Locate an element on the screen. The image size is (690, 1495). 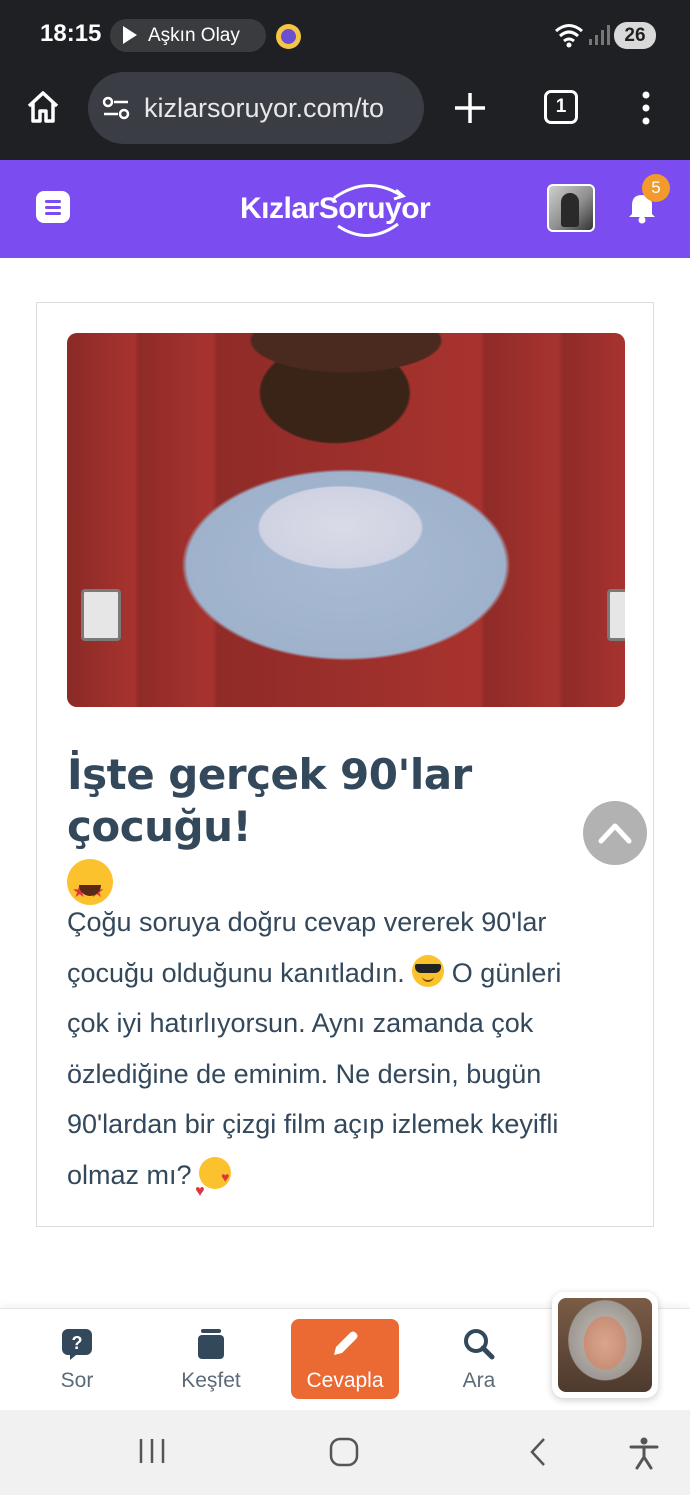
home-button-icon is located at coordinates (344, 1452).